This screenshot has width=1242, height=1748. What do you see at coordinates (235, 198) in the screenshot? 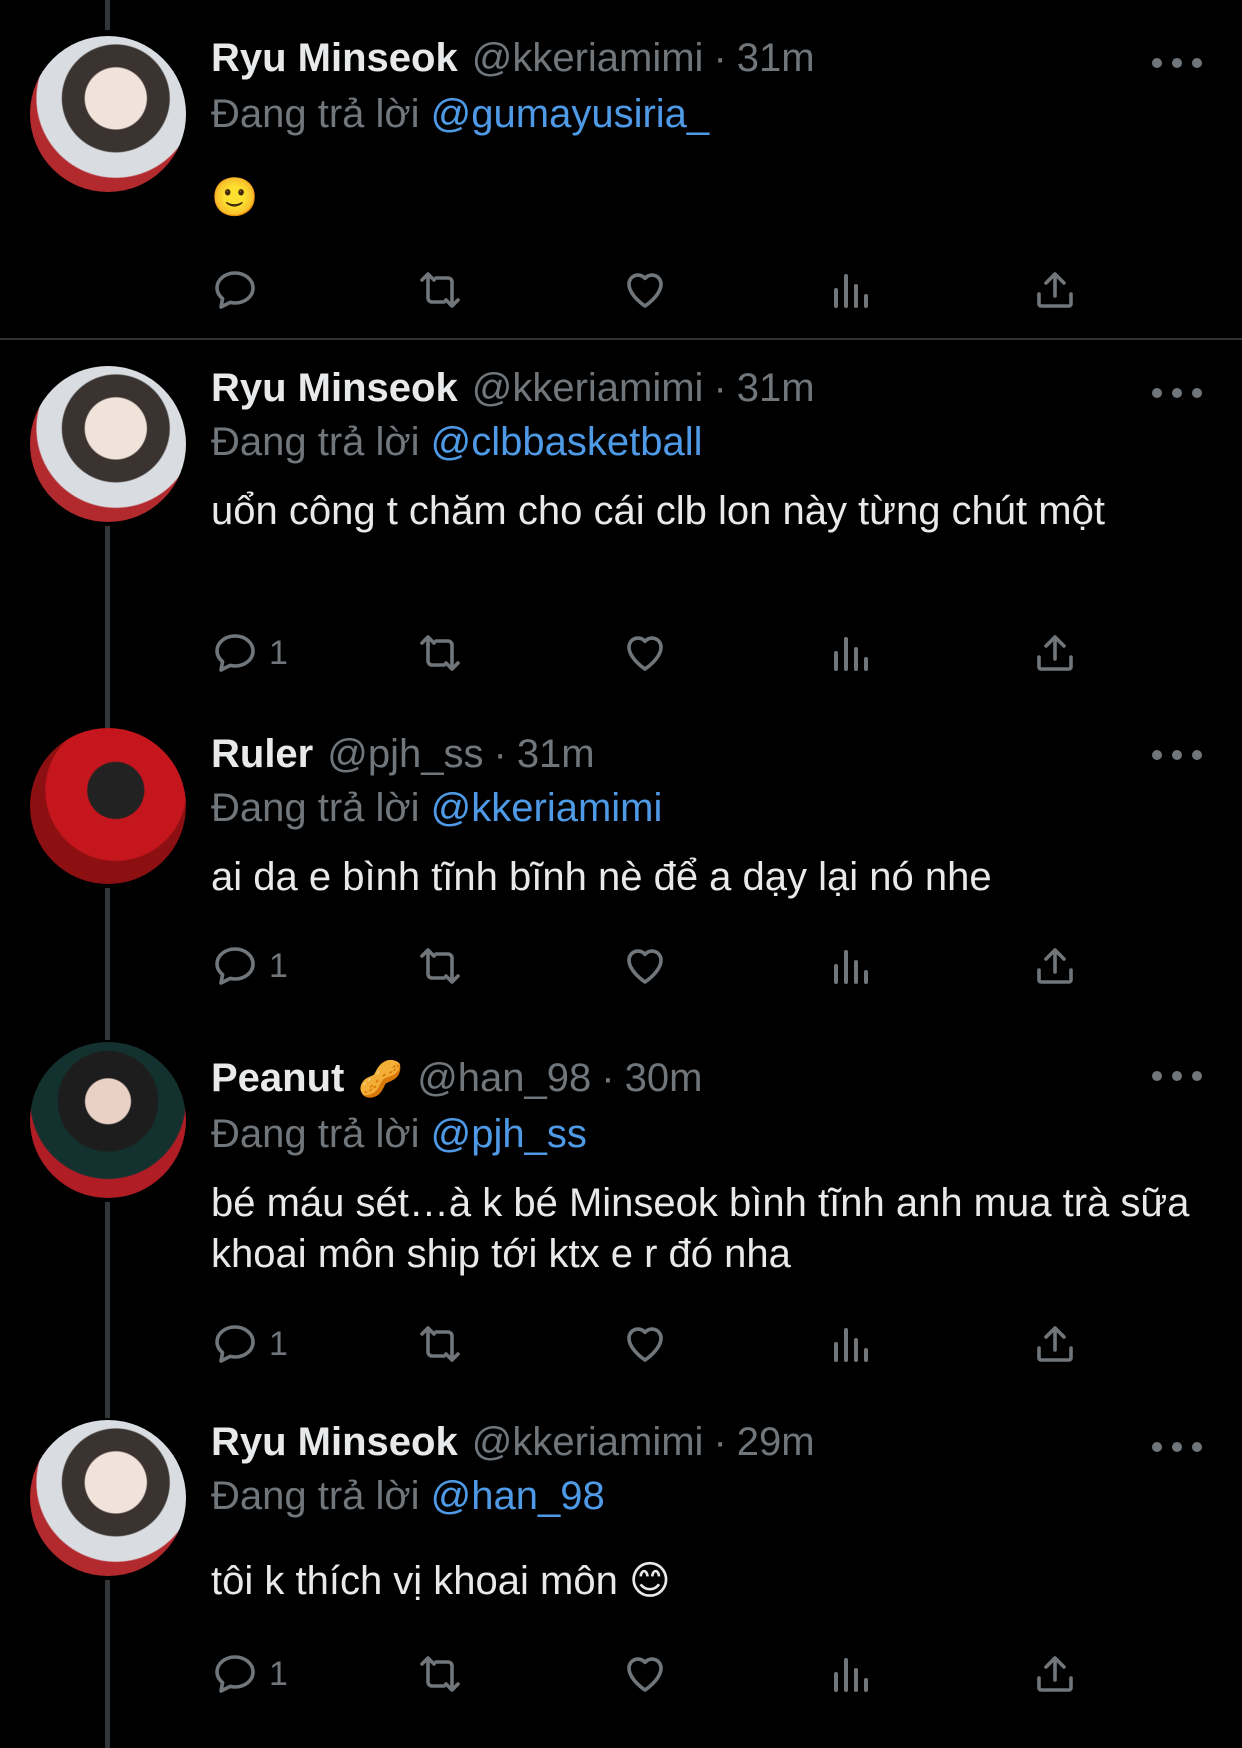
I see `tweet-text: 🙂` at bounding box center [235, 198].